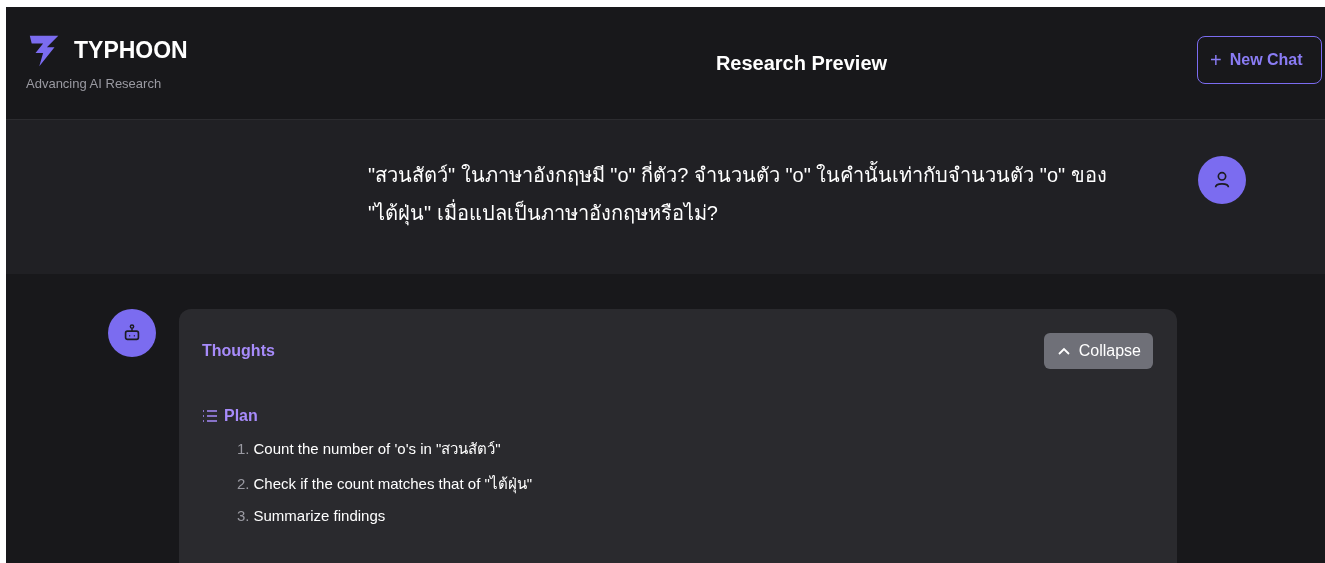 The width and height of the screenshot is (1325, 563). What do you see at coordinates (801, 63) in the screenshot?
I see `page-title: Research Preview` at bounding box center [801, 63].